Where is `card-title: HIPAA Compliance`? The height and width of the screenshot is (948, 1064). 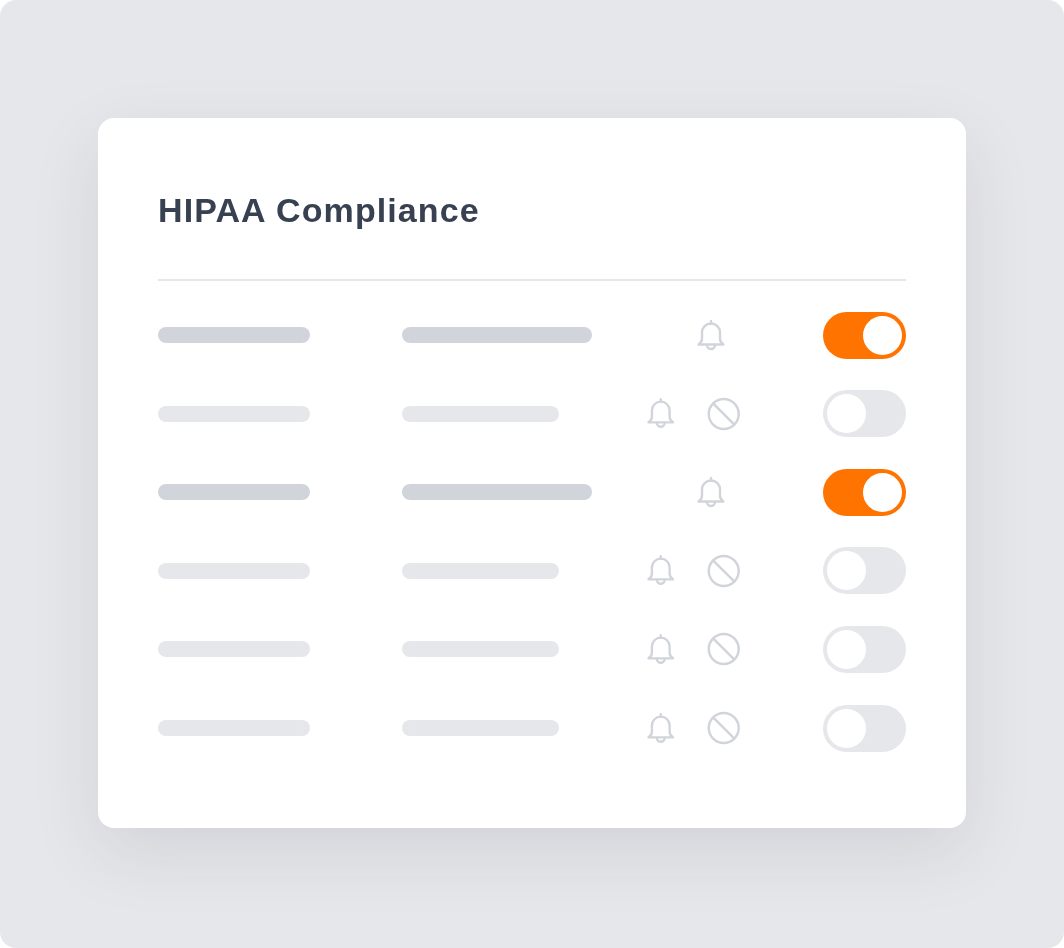 card-title: HIPAA Compliance is located at coordinates (319, 210).